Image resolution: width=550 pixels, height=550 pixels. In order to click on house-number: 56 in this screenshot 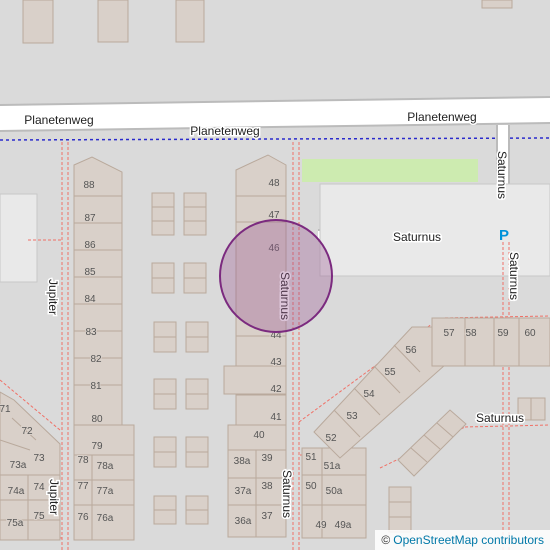, I will do `click(411, 350)`.